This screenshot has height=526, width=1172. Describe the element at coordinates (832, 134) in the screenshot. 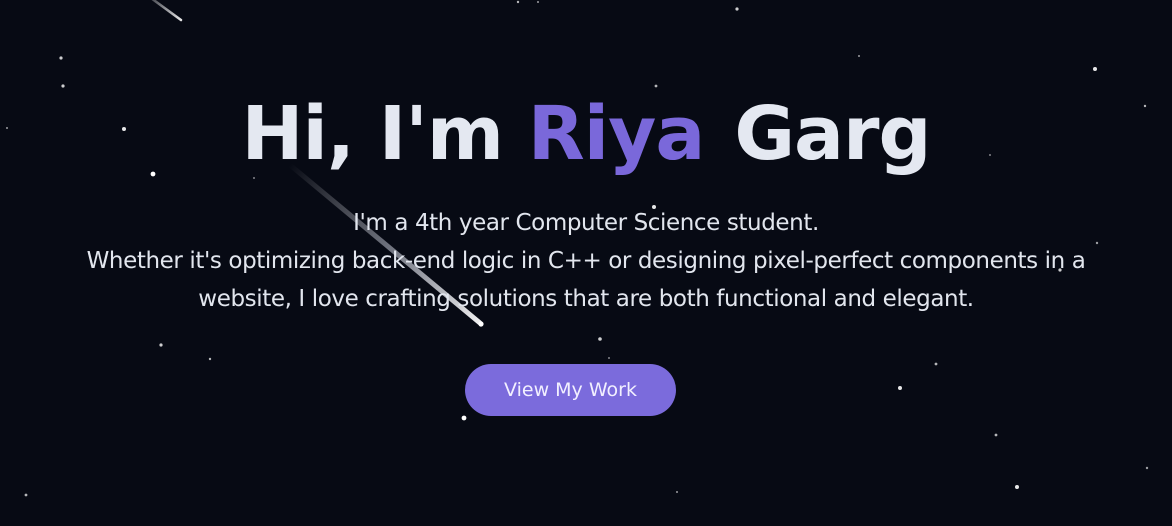

I see `hero-last-name: Garg` at that location.